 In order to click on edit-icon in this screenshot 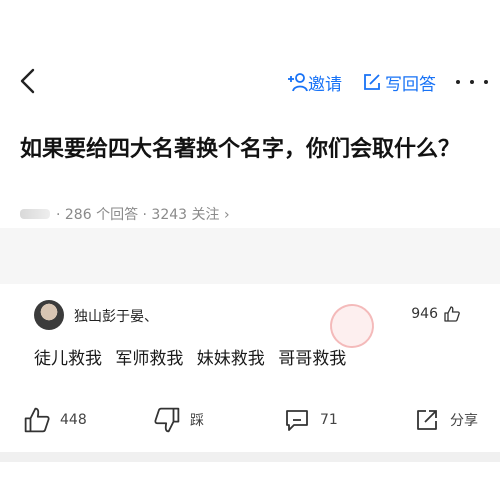, I will do `click(372, 82)`.